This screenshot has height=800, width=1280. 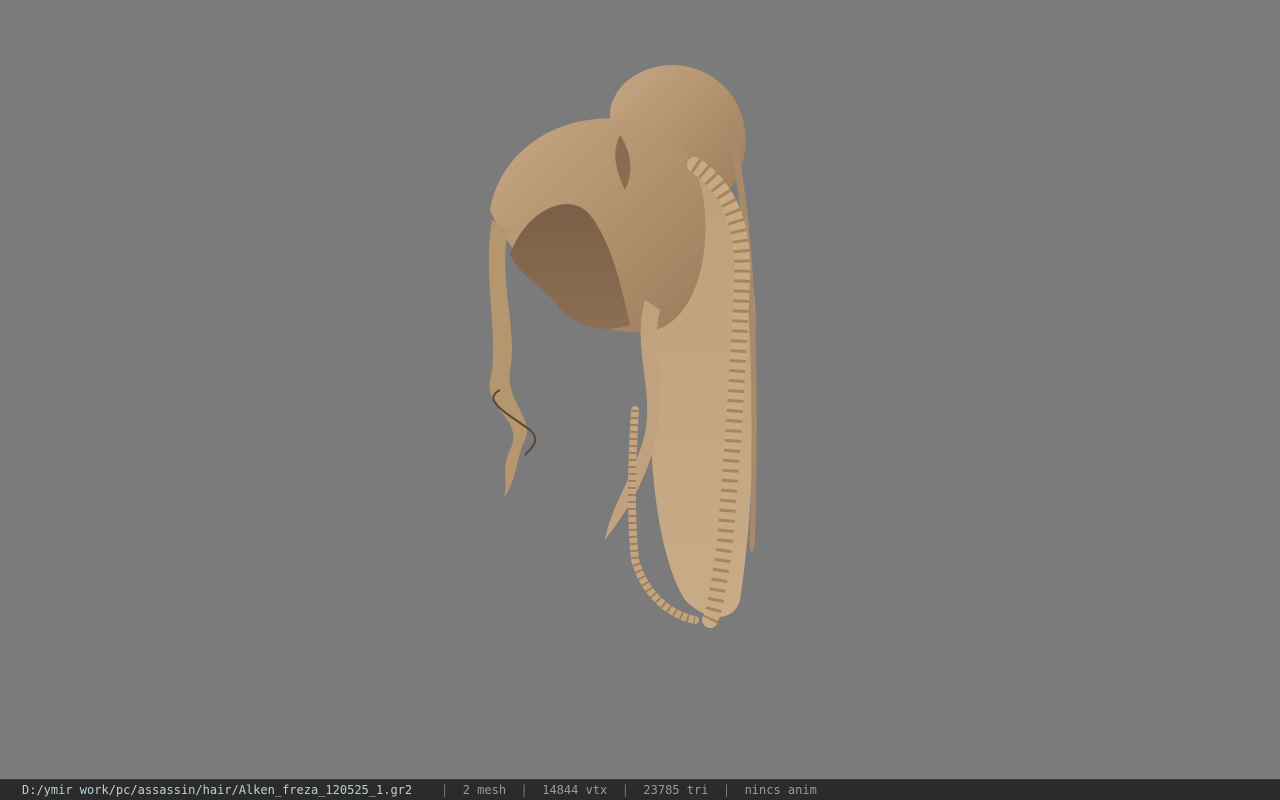 I want to click on triangle-count: 23785 tri, so click(x=676, y=790).